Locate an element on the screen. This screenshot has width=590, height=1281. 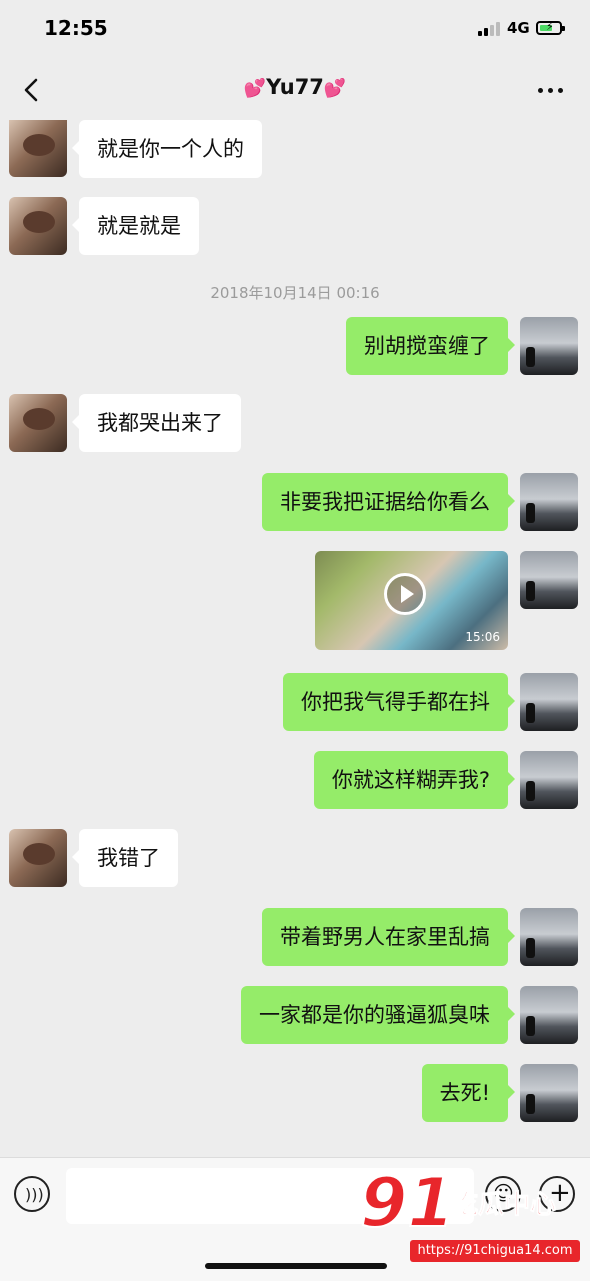
video-duration: 15:06 is located at coordinates (482, 637).